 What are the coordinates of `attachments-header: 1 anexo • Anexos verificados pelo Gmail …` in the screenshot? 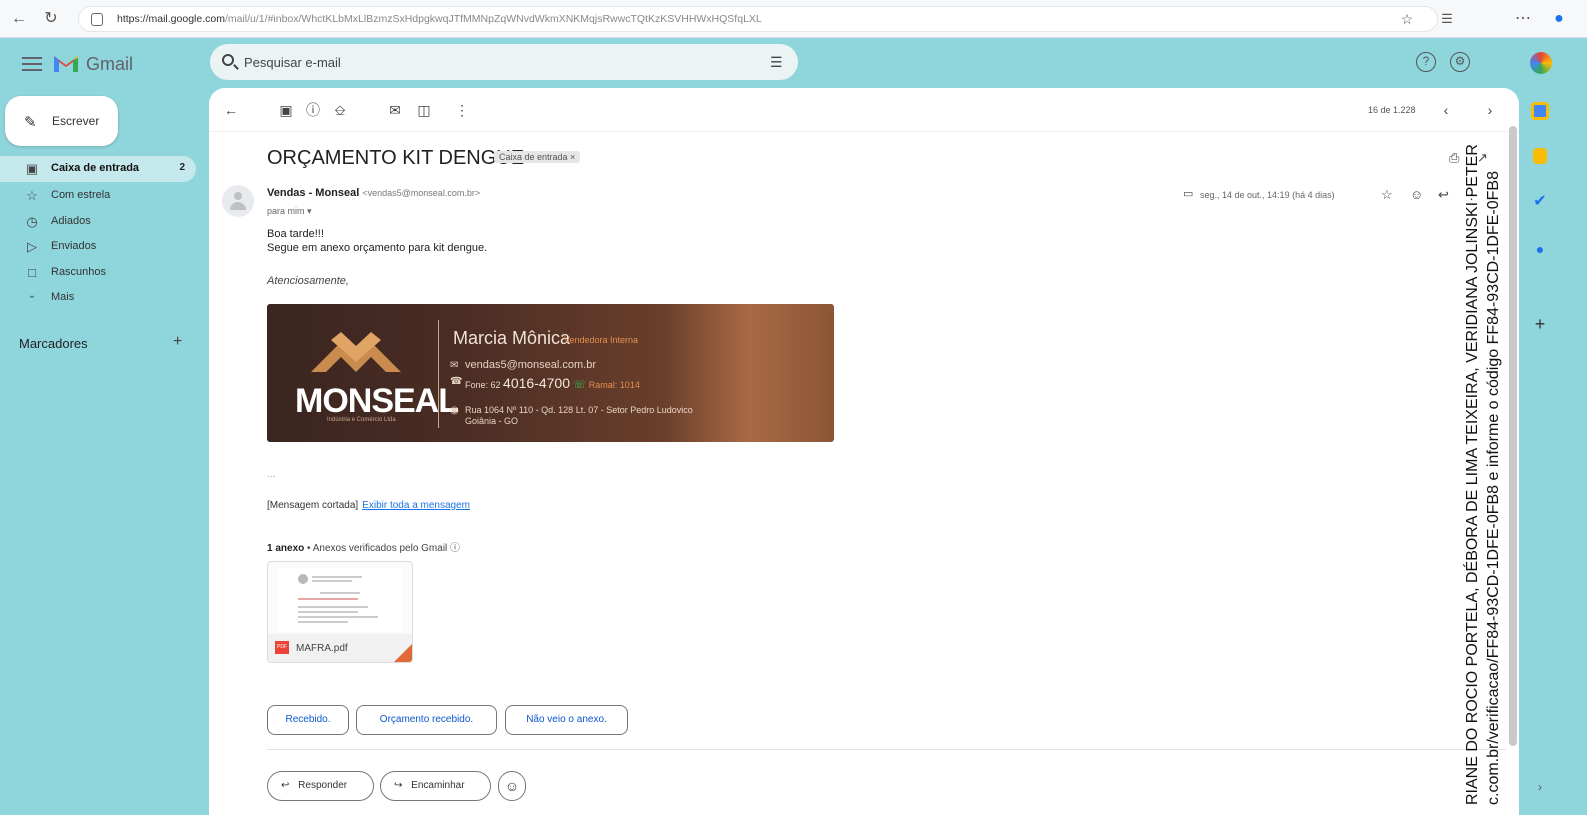 It's located at (364, 548).